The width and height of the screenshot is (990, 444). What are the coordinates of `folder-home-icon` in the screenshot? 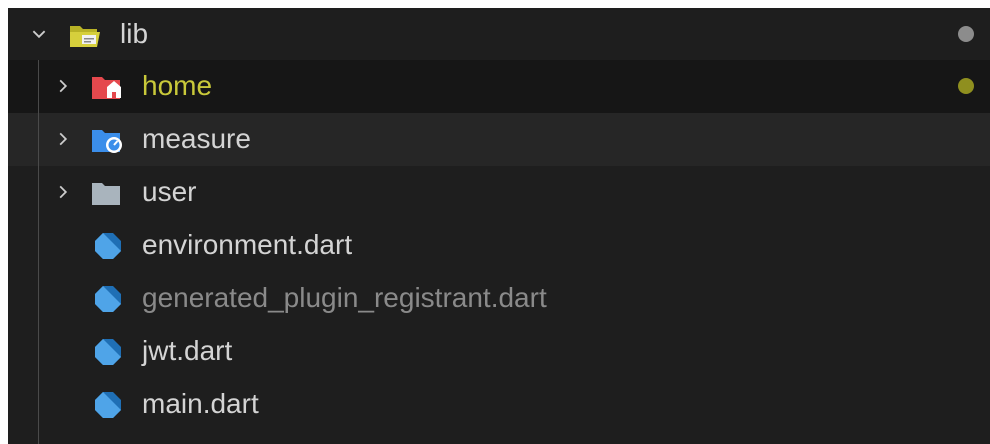 It's located at (107, 87).